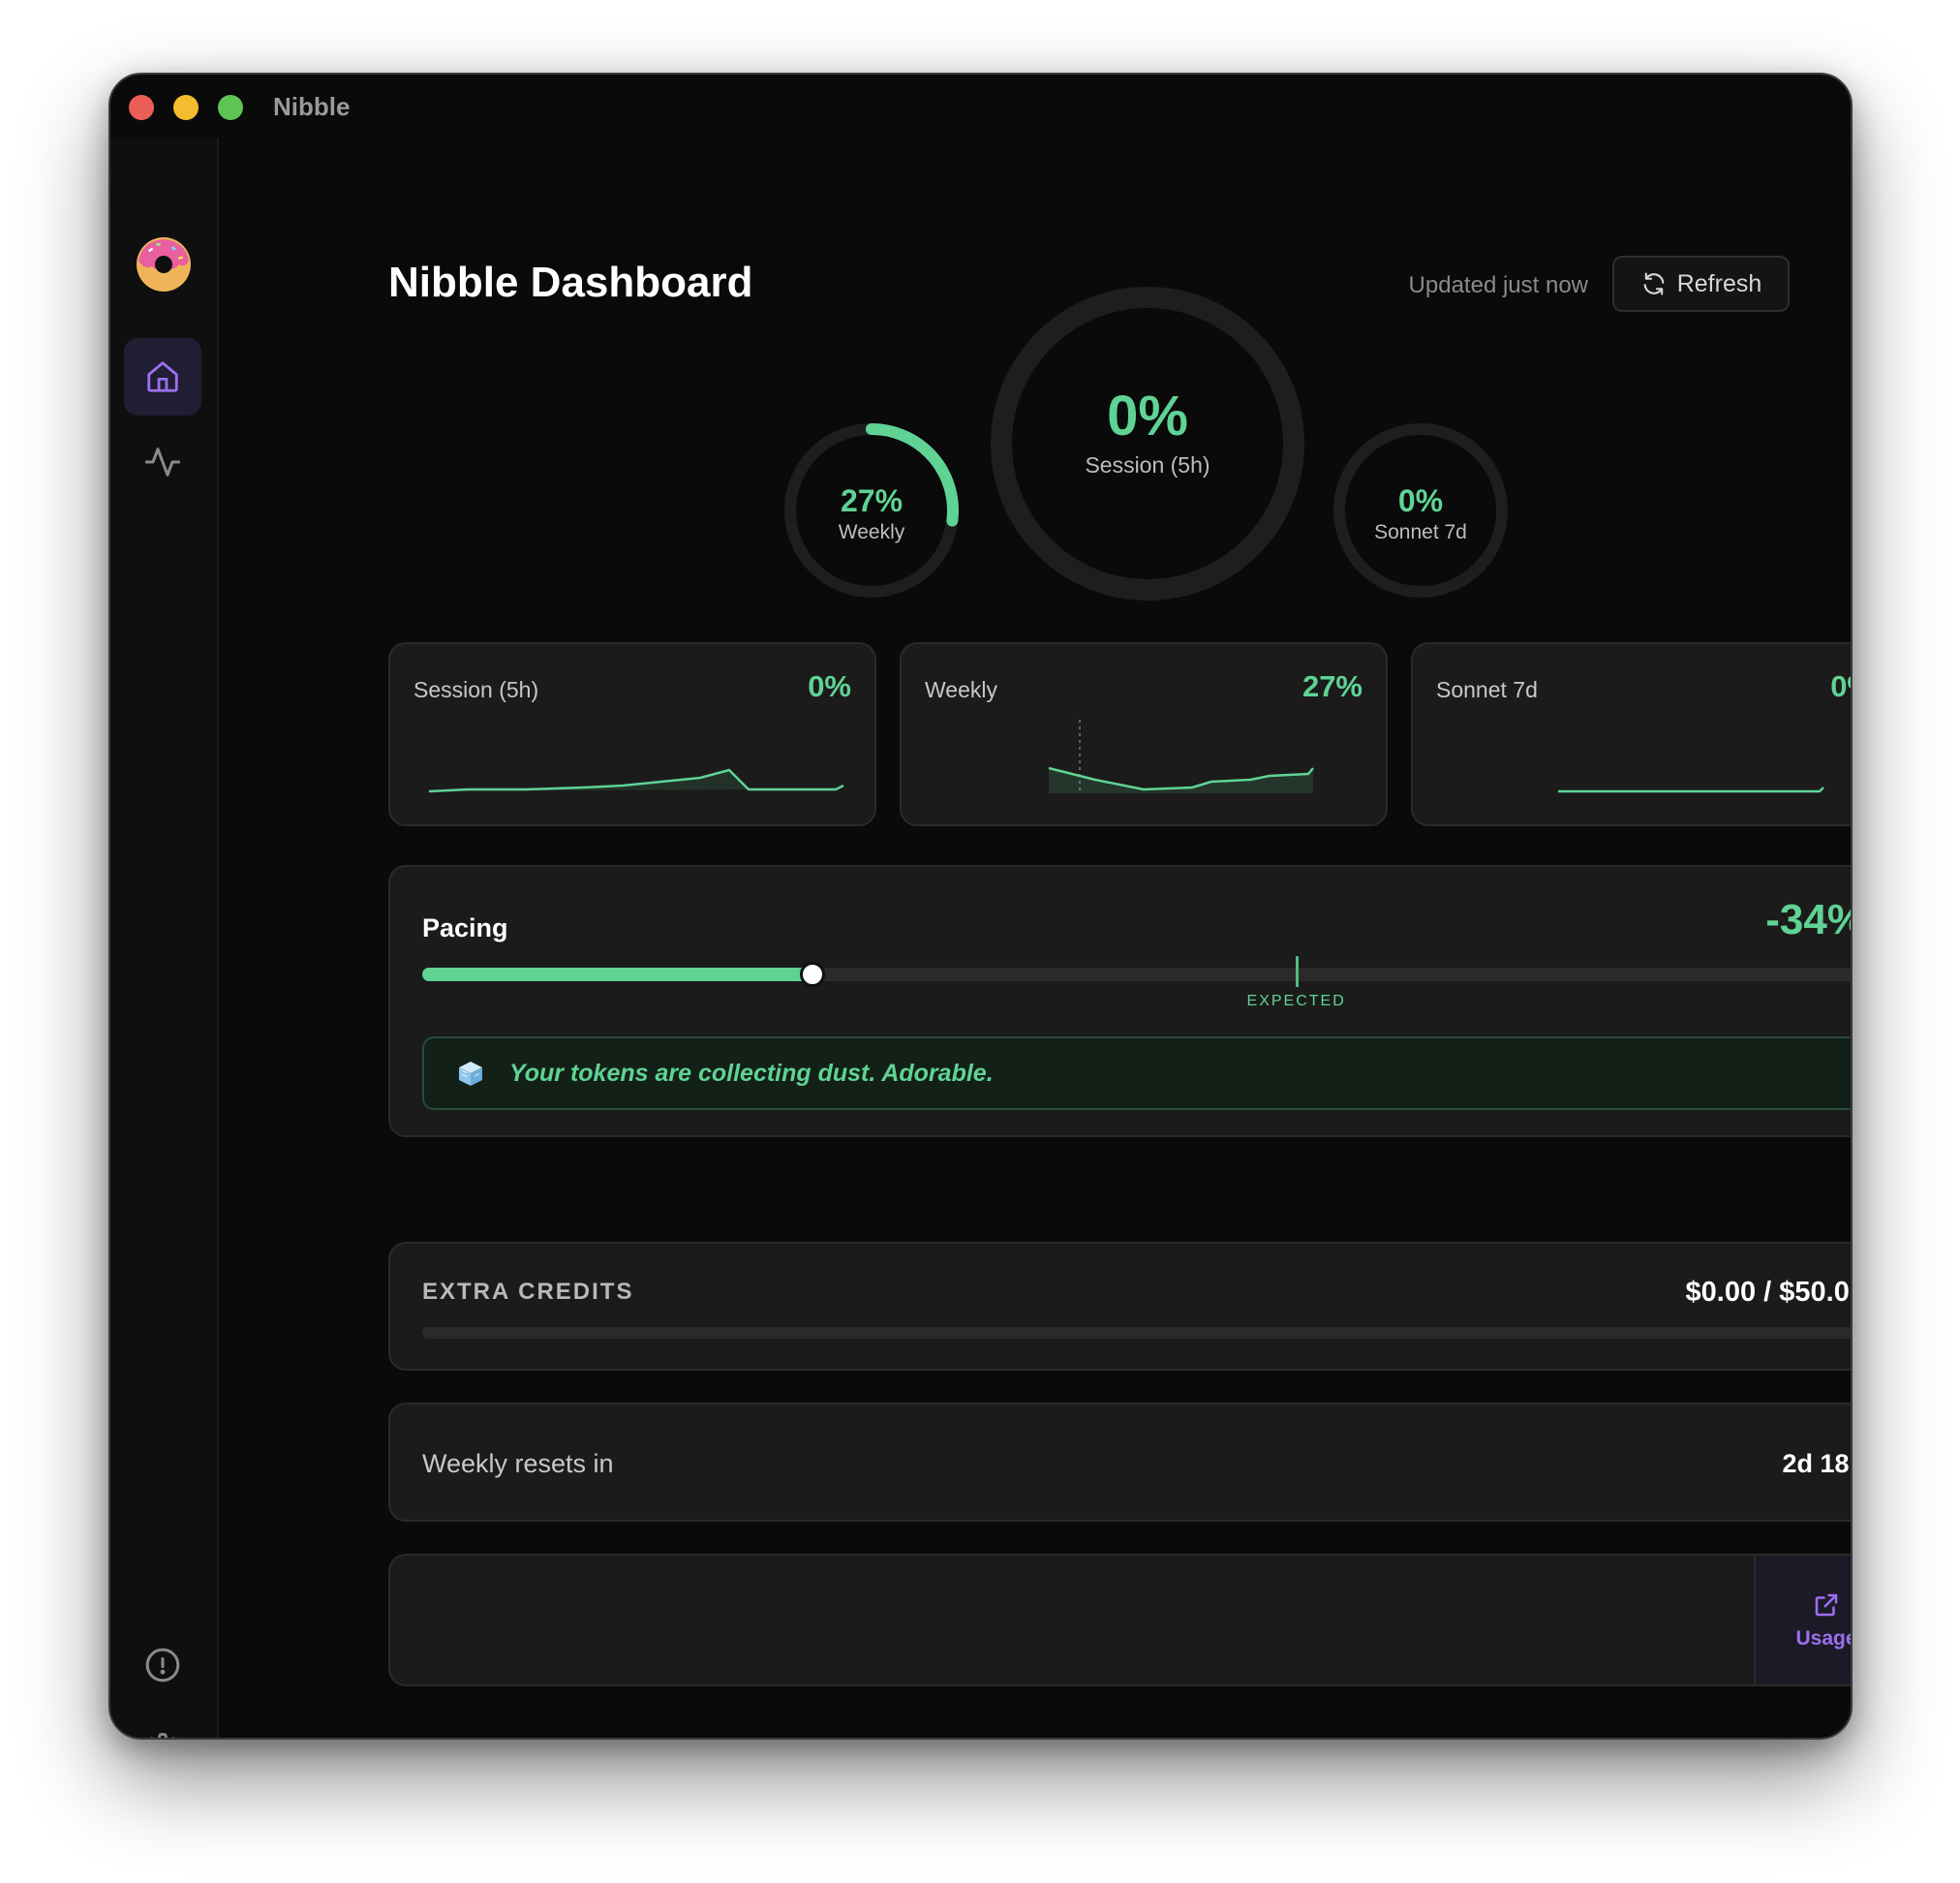 Image resolution: width=1960 pixels, height=1883 pixels. I want to click on sonnet-ring-label: Sonnet 7d, so click(1420, 531).